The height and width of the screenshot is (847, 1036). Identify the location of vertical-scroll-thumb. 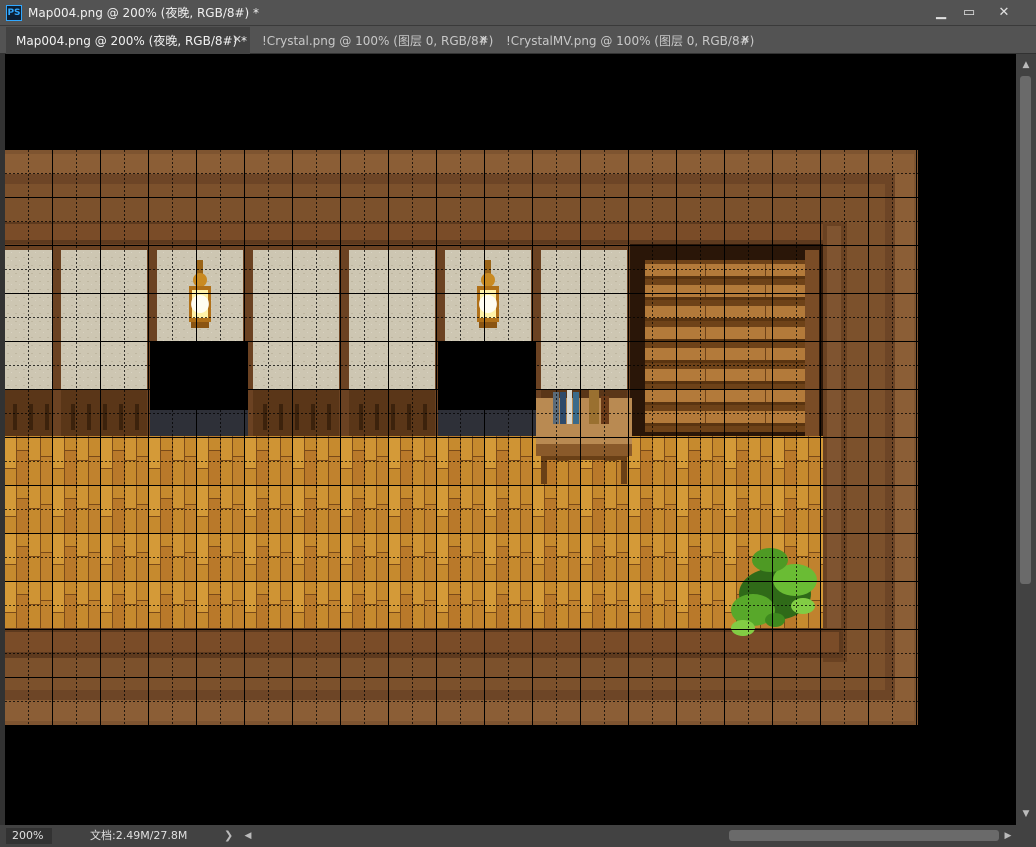
(1025, 330).